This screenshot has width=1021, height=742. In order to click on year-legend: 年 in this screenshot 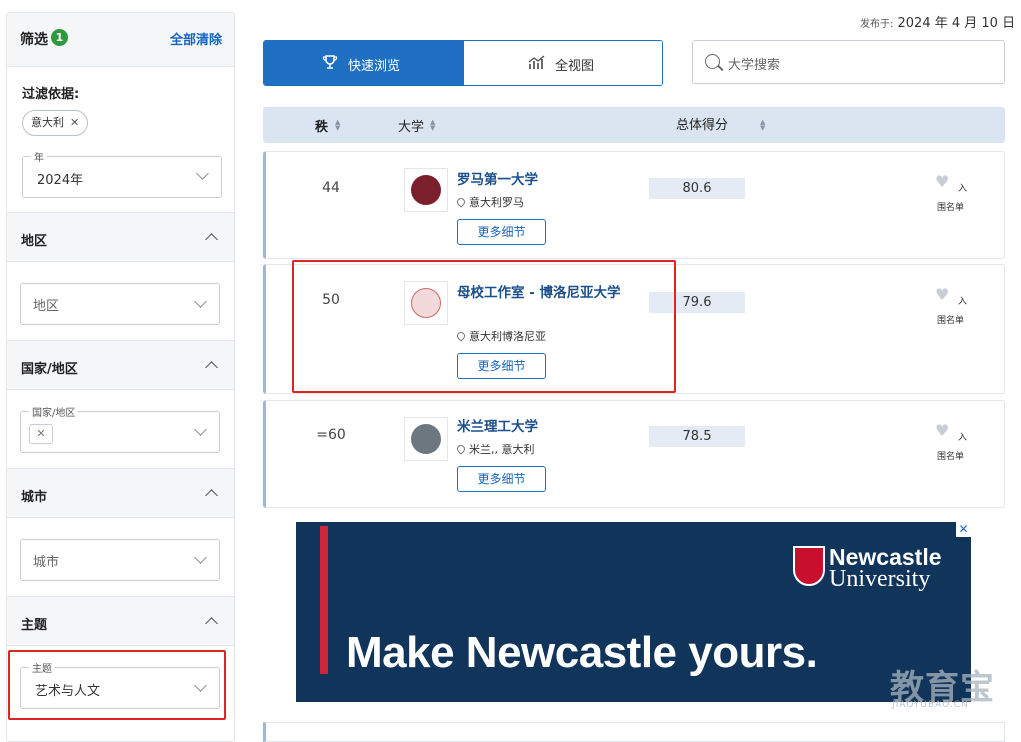, I will do `click(39, 156)`.